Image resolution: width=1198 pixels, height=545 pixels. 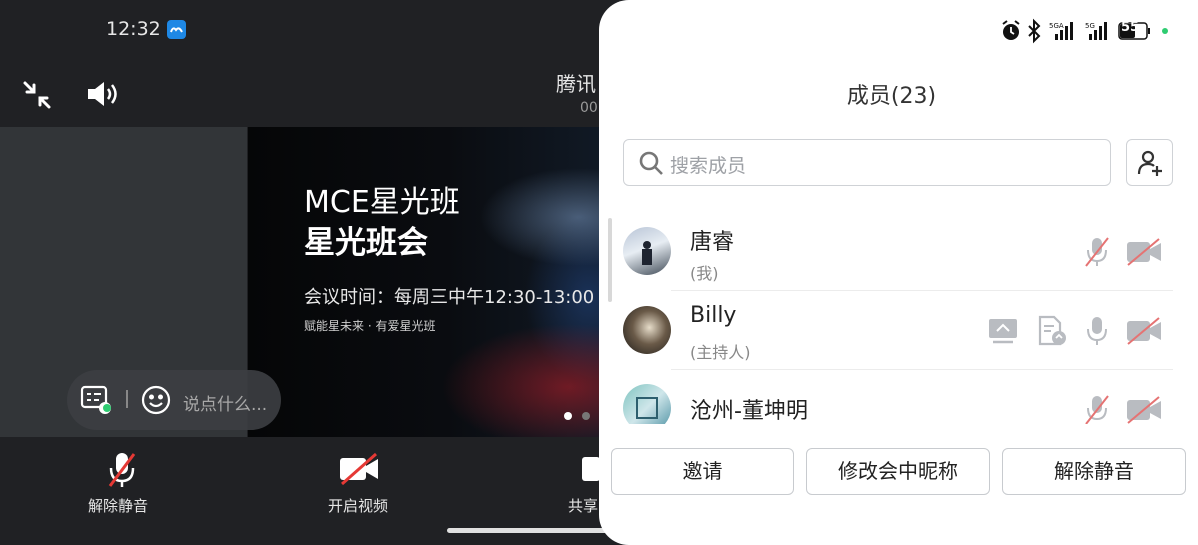 What do you see at coordinates (532, 530) in the screenshot?
I see `home-indicator` at bounding box center [532, 530].